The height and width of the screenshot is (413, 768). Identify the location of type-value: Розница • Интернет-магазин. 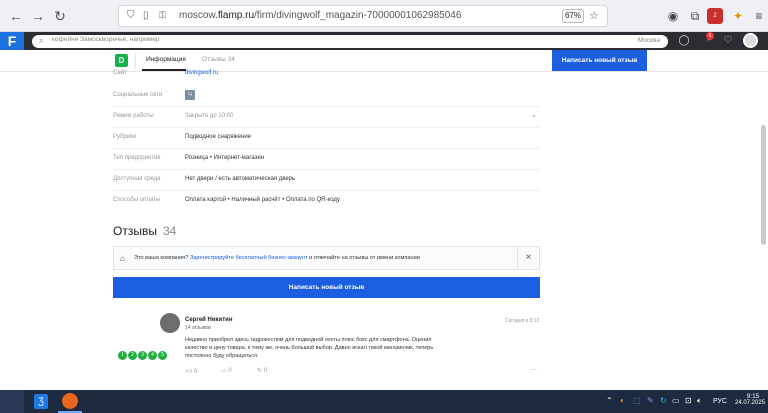
(225, 158).